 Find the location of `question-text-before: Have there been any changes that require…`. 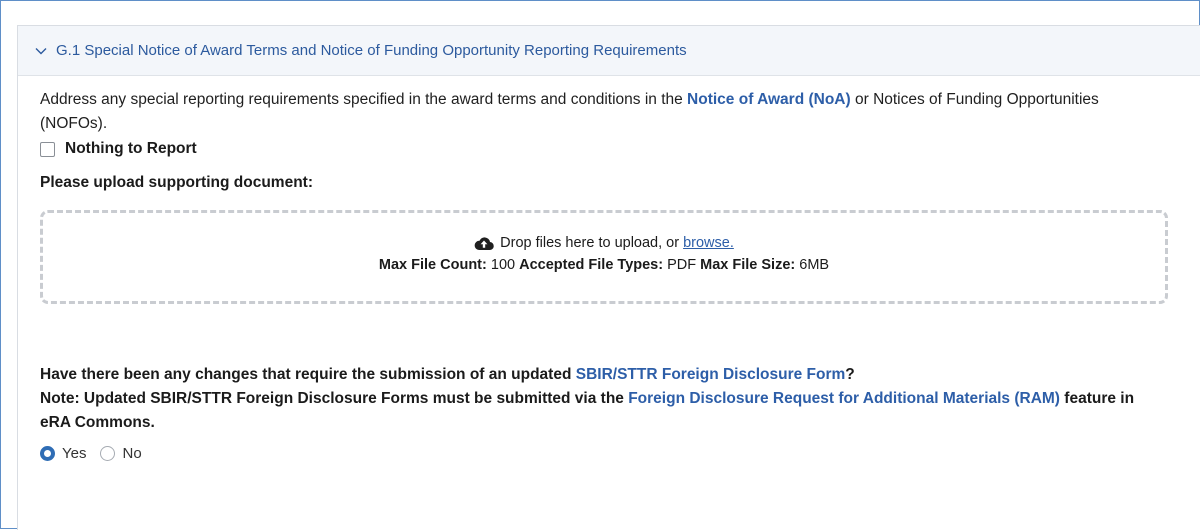

question-text-before: Have there been any changes that require… is located at coordinates (308, 374).